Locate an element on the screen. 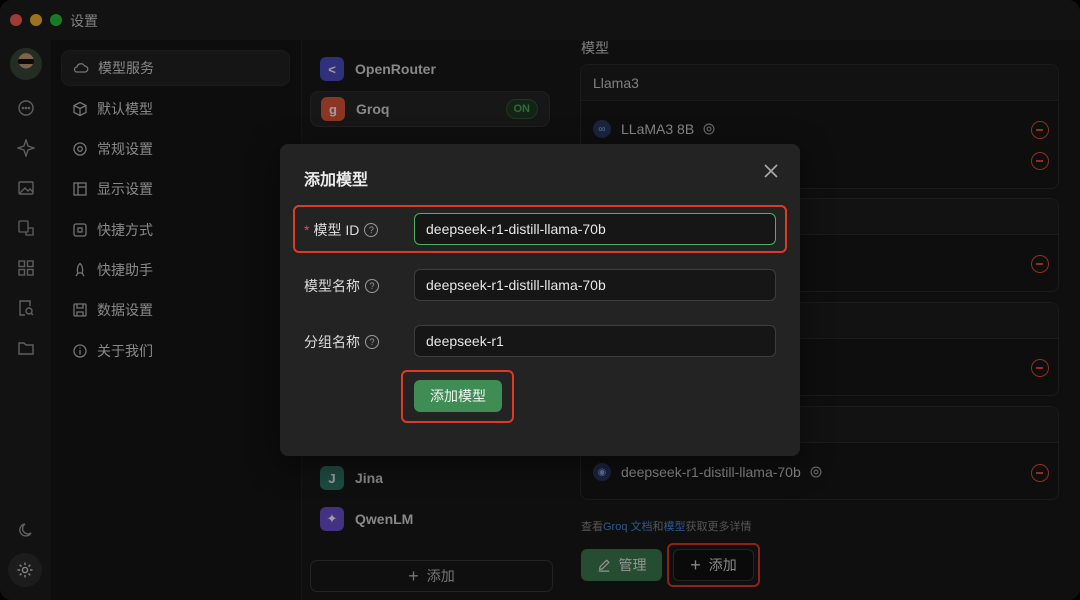  label-text: 模型名称 is located at coordinates (332, 286).